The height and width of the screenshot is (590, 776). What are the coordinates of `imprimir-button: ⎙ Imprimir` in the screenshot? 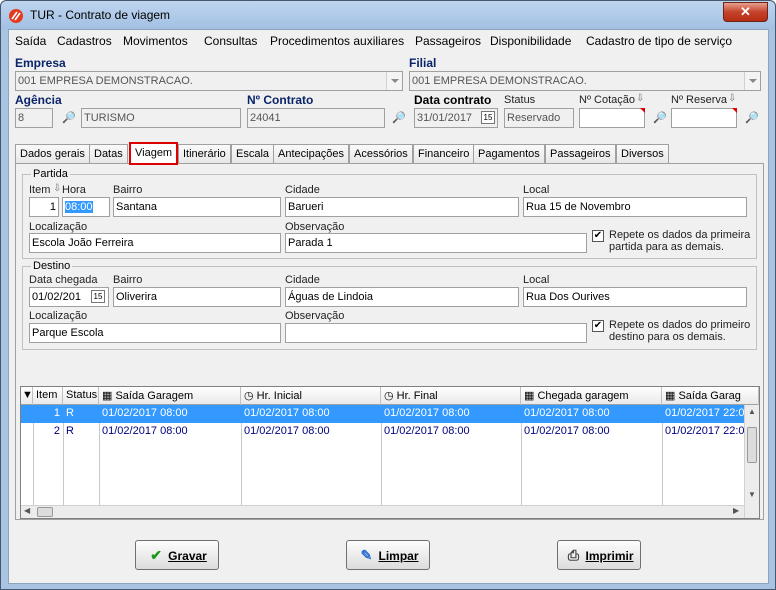 It's located at (599, 555).